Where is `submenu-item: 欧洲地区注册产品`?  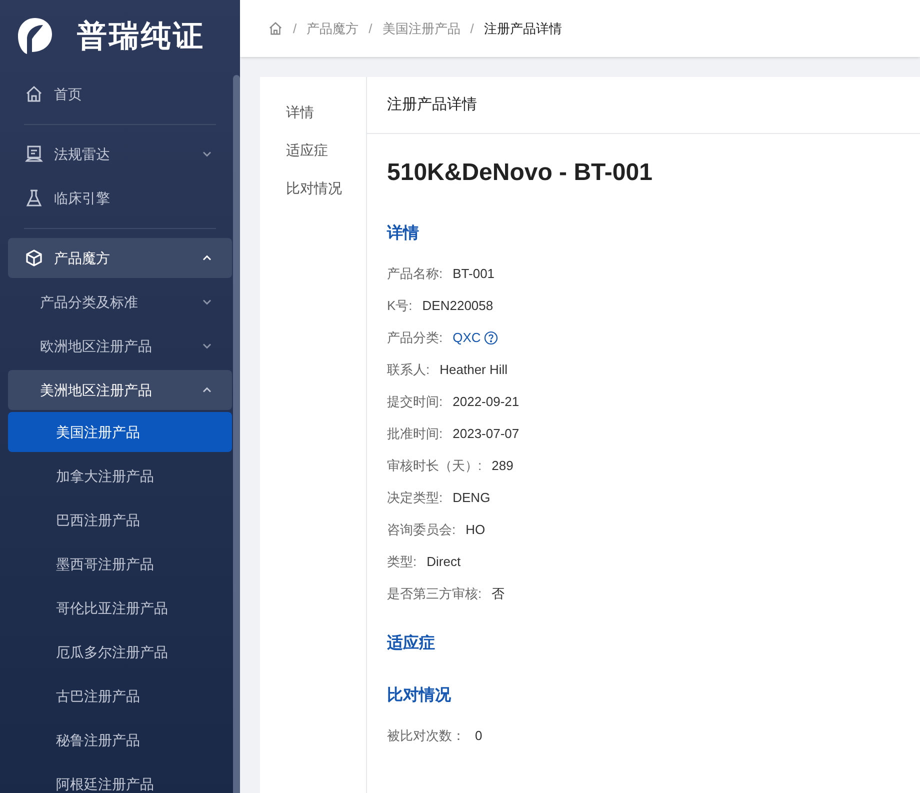 submenu-item: 欧洲地区注册产品 is located at coordinates (120, 346).